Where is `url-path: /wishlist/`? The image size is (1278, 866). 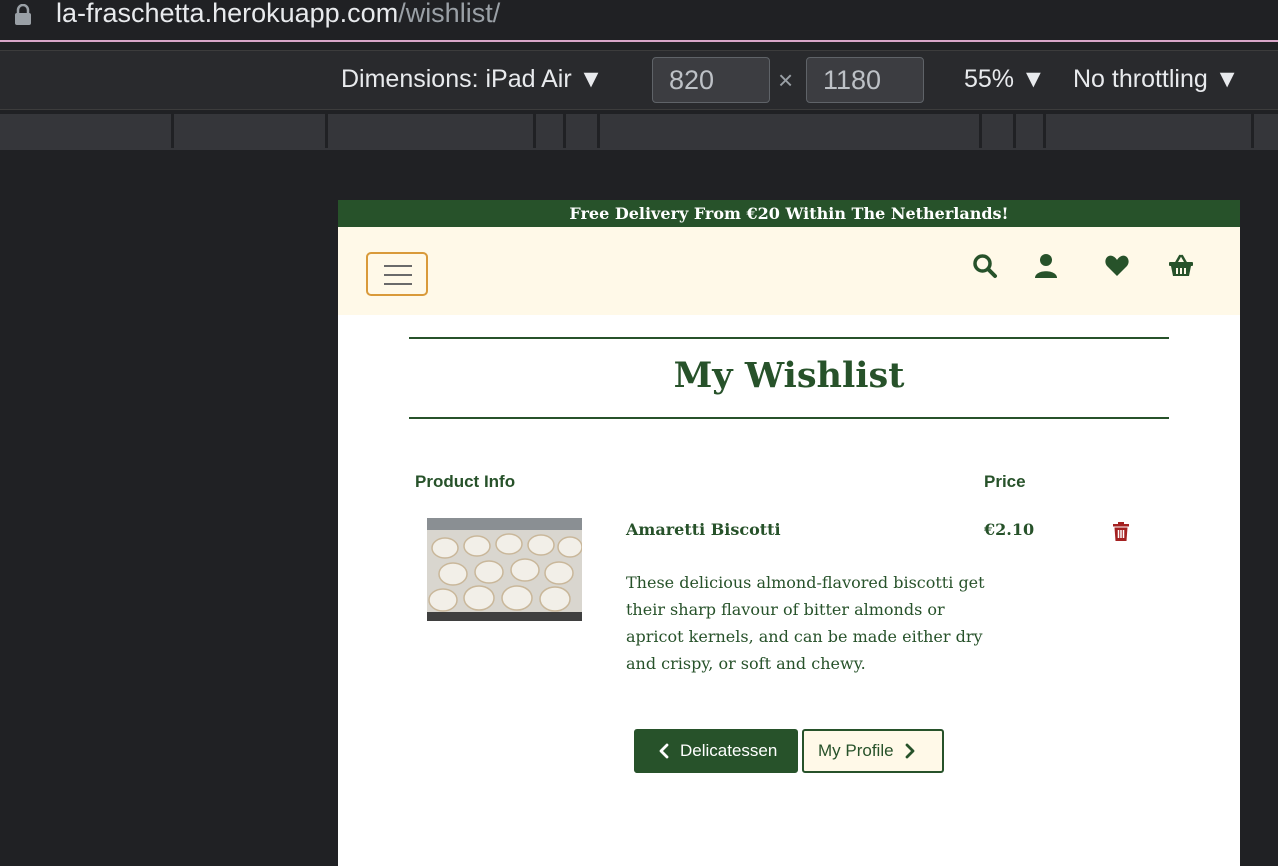 url-path: /wishlist/ is located at coordinates (449, 14).